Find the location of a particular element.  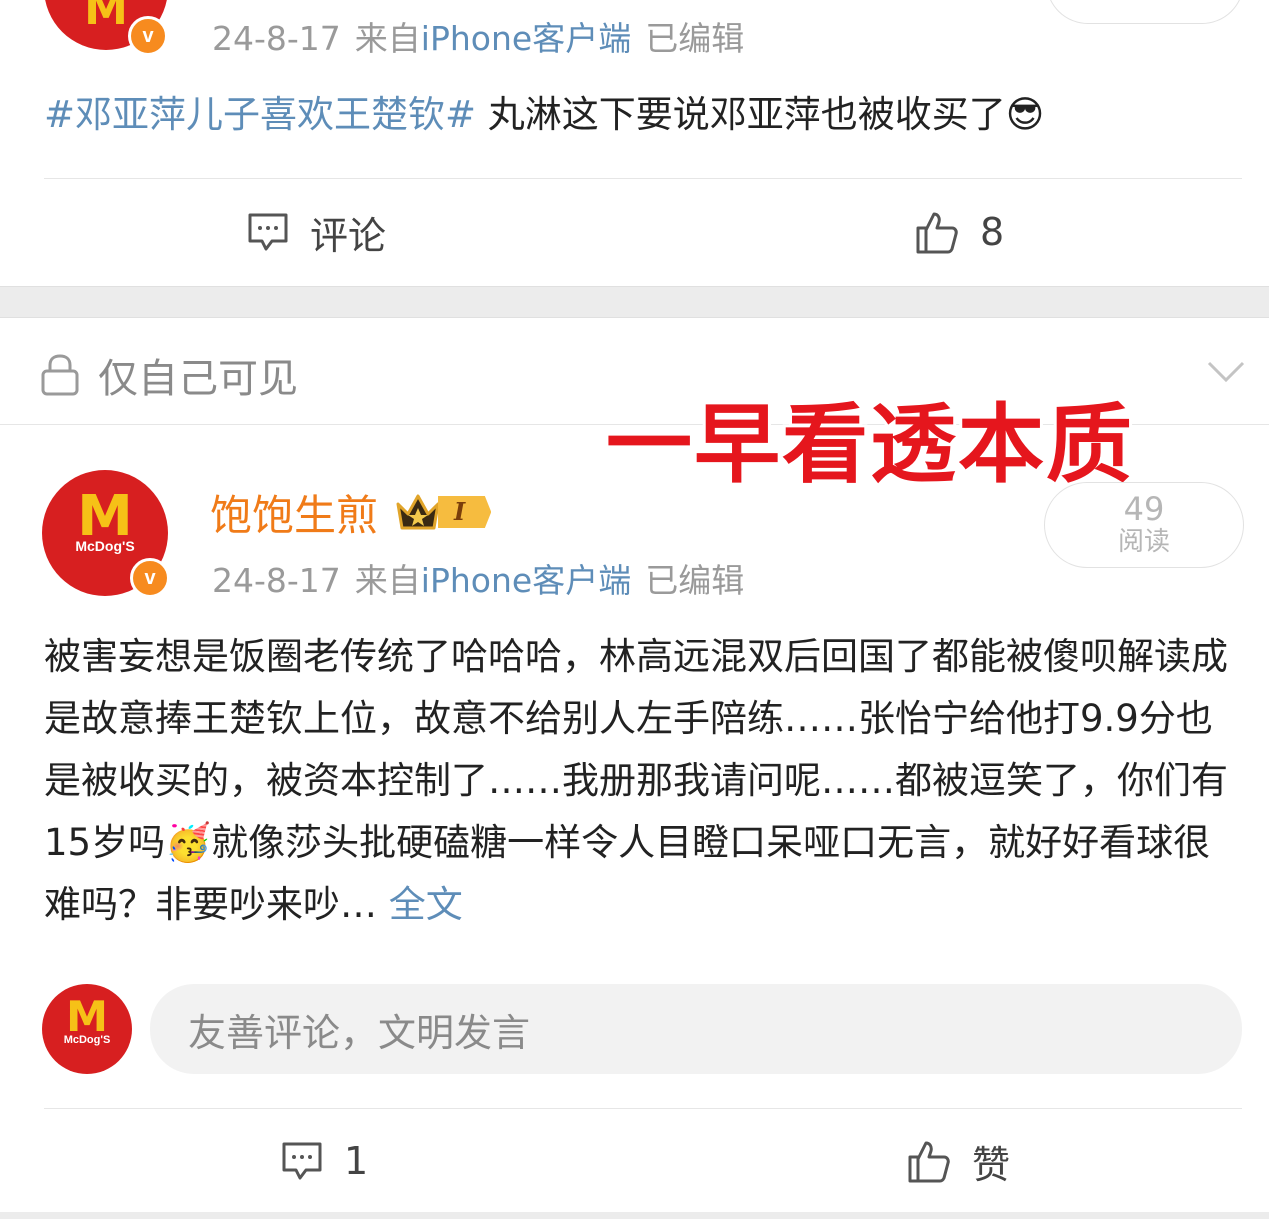

like-label: 赞 is located at coordinates (991, 1164).